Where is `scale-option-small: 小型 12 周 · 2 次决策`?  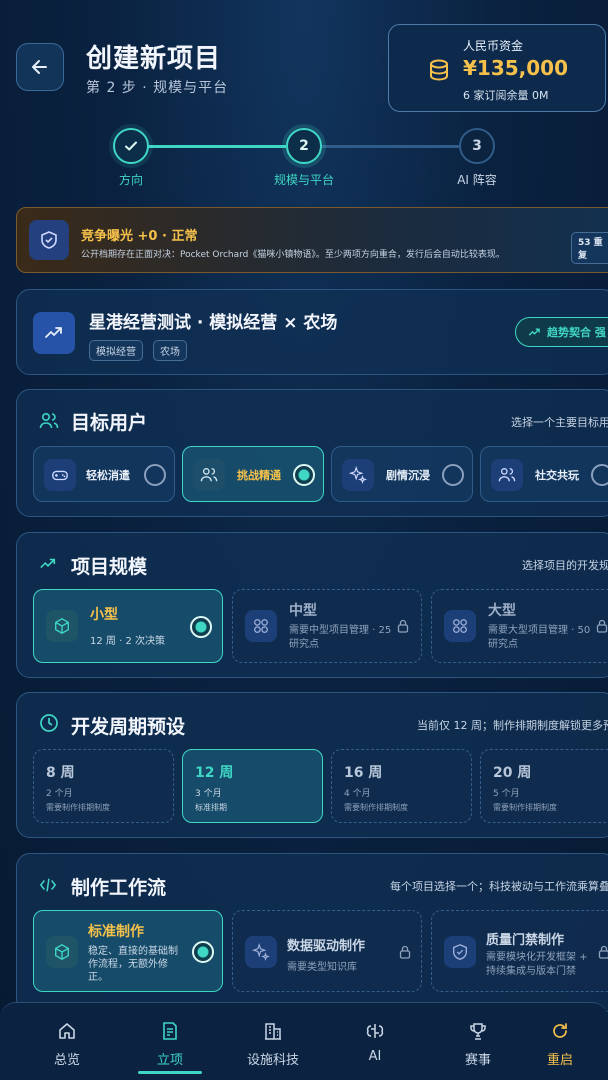 scale-option-small: 小型 12 周 · 2 次决策 is located at coordinates (128, 626).